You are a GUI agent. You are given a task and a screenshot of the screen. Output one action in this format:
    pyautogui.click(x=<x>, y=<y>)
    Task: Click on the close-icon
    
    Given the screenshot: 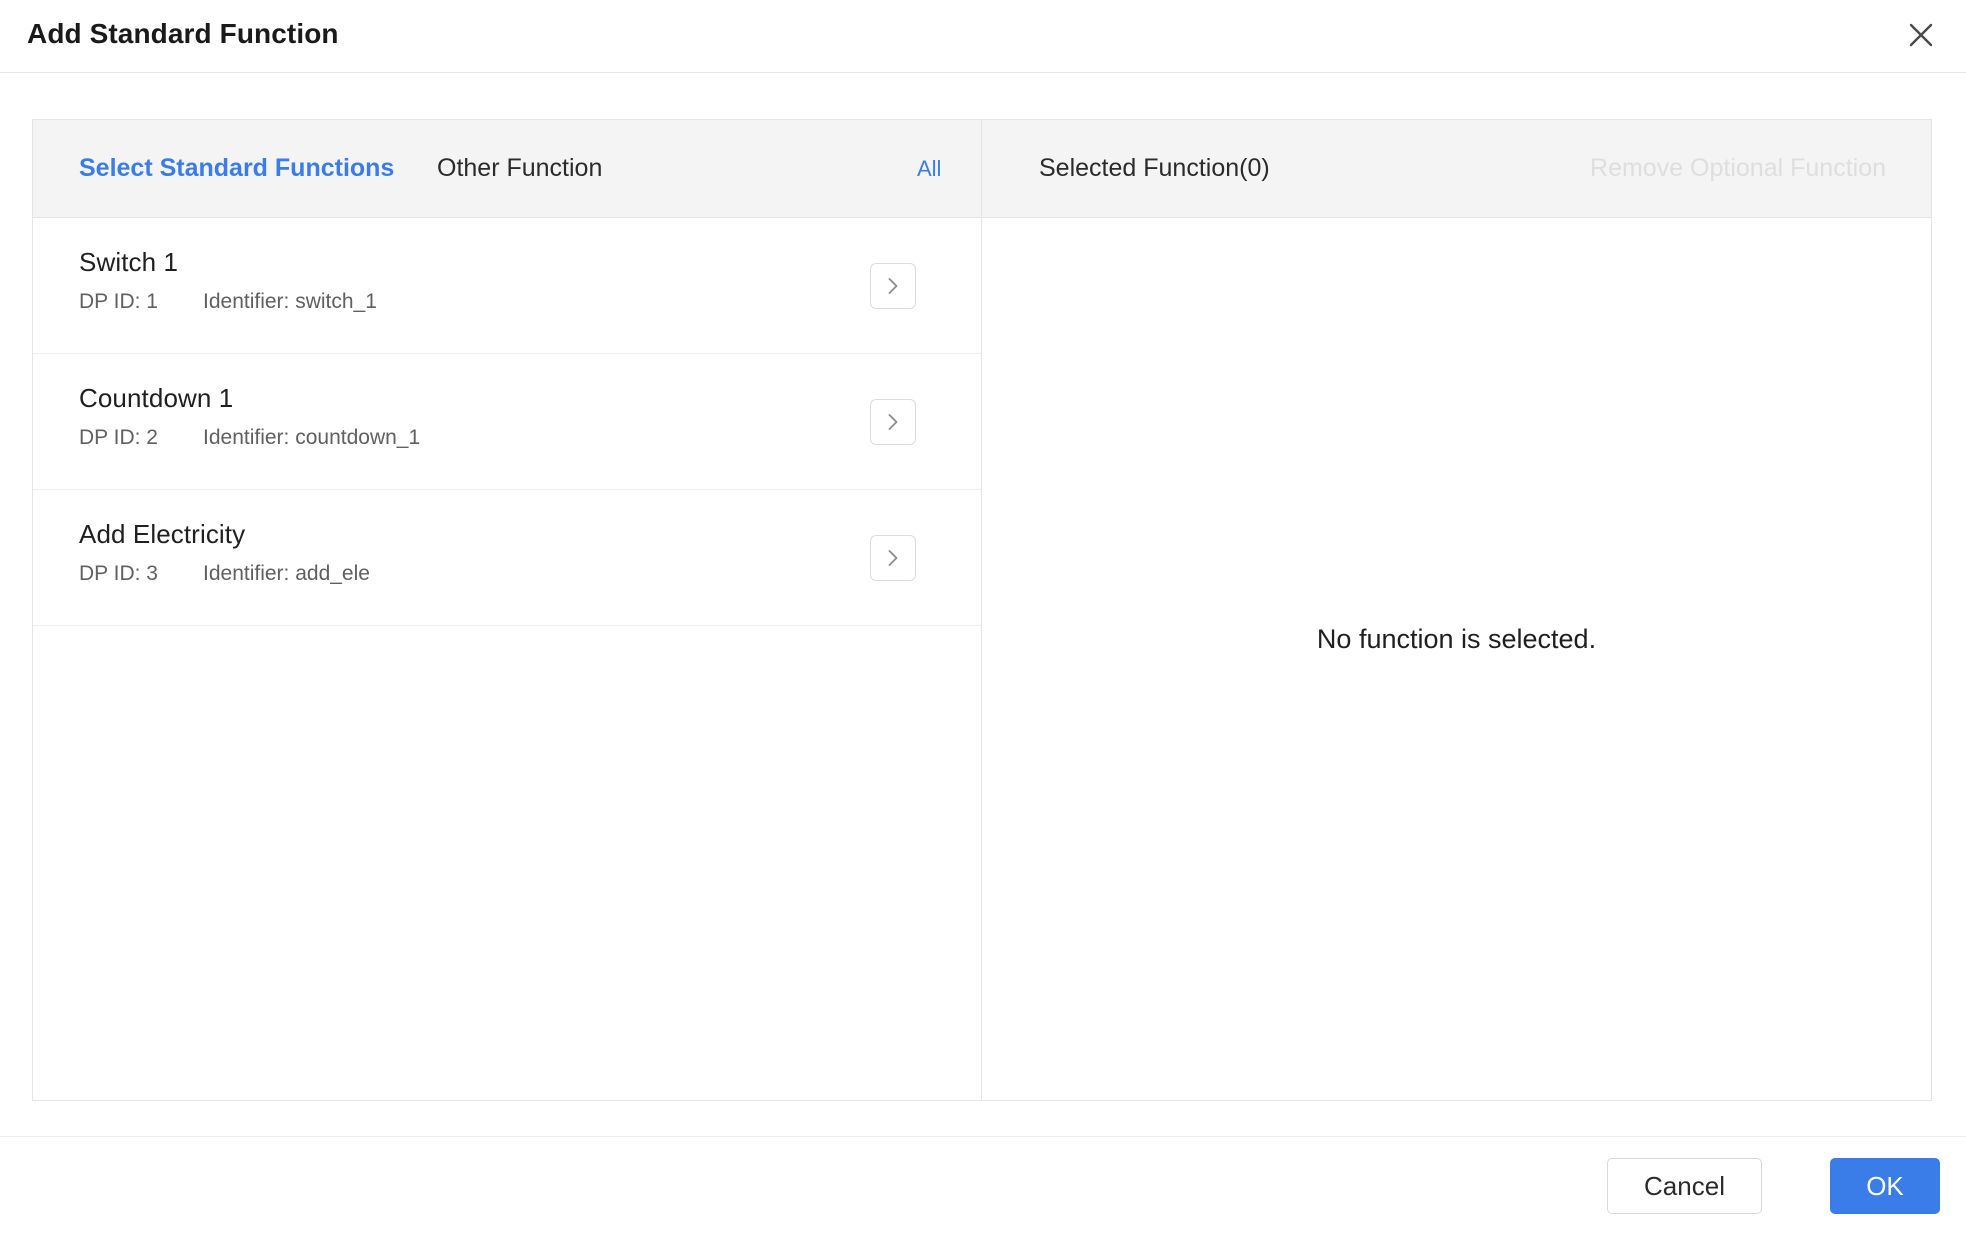 What is the action you would take?
    pyautogui.click(x=1921, y=35)
    